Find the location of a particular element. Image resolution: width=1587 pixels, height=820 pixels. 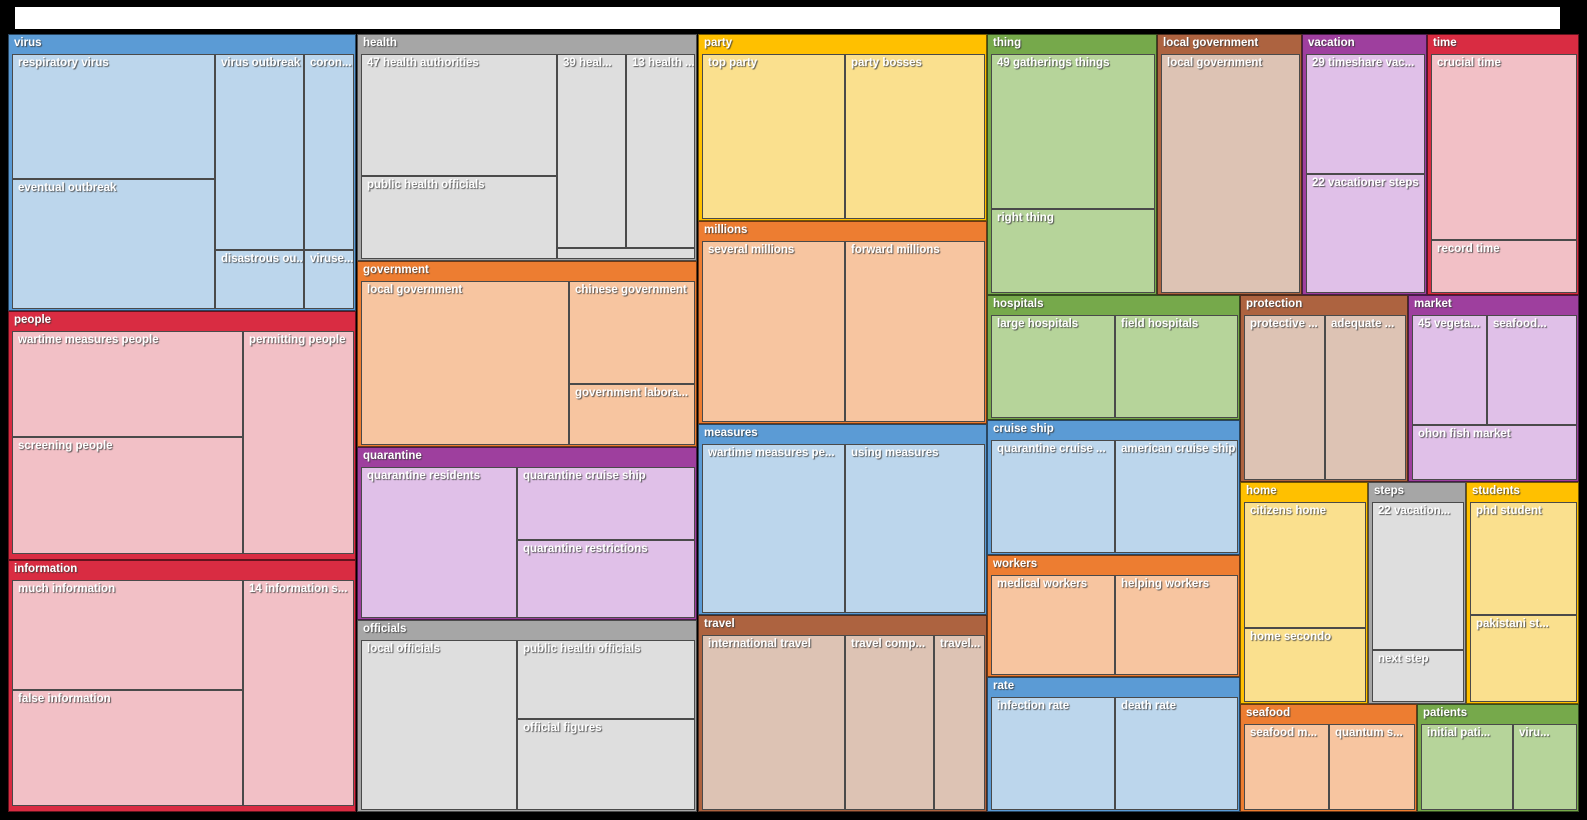

leaf-record-time: record time is located at coordinates (1504, 266).